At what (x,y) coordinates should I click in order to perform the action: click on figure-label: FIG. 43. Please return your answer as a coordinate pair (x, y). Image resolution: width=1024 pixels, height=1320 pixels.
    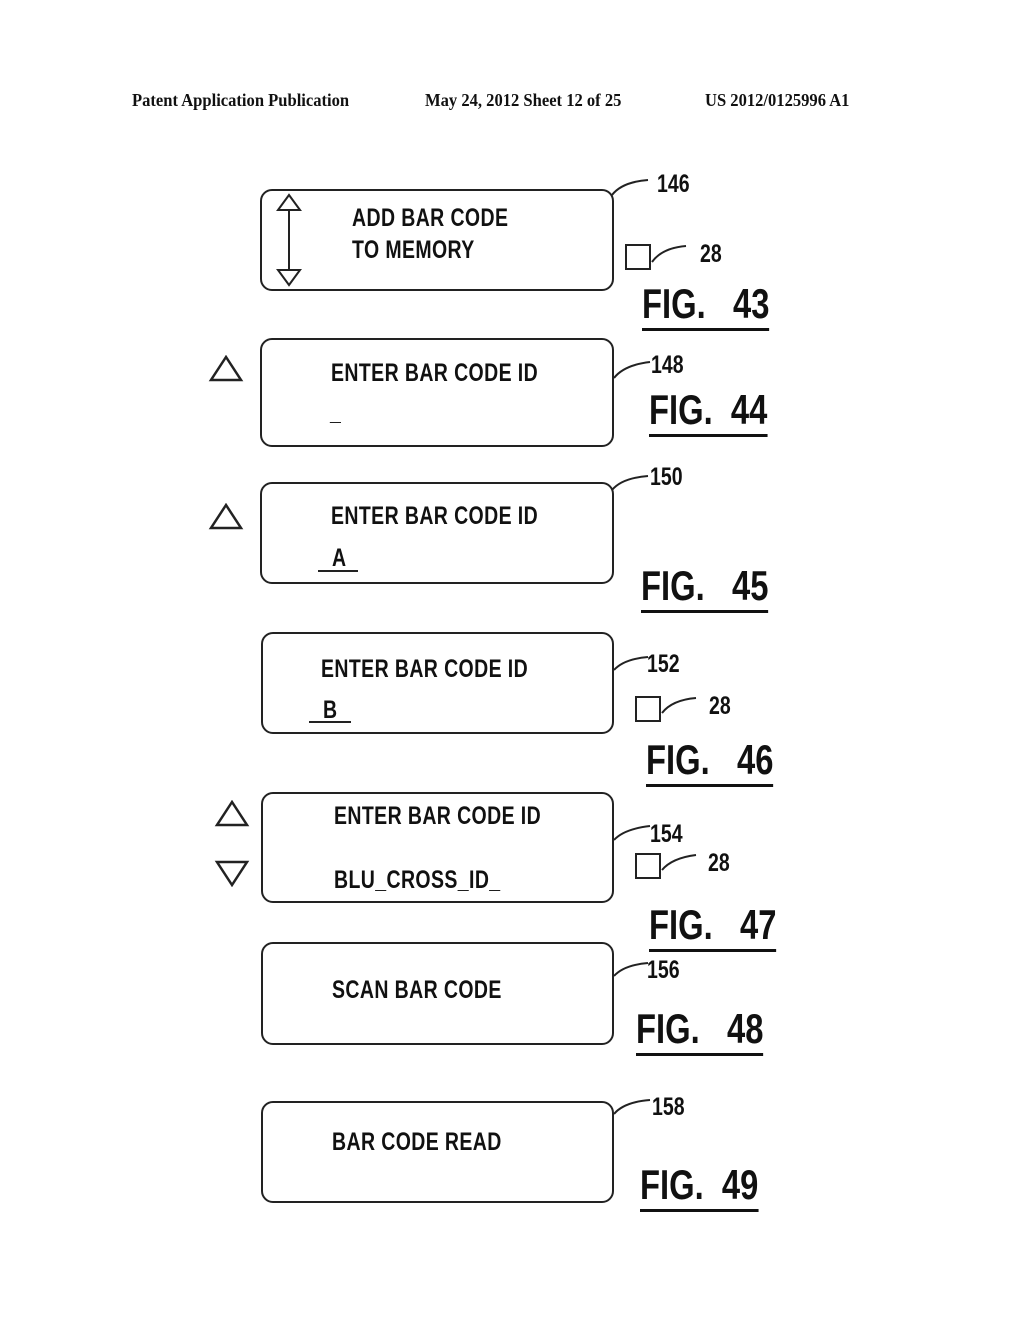
    Looking at the image, I should click on (706, 307).